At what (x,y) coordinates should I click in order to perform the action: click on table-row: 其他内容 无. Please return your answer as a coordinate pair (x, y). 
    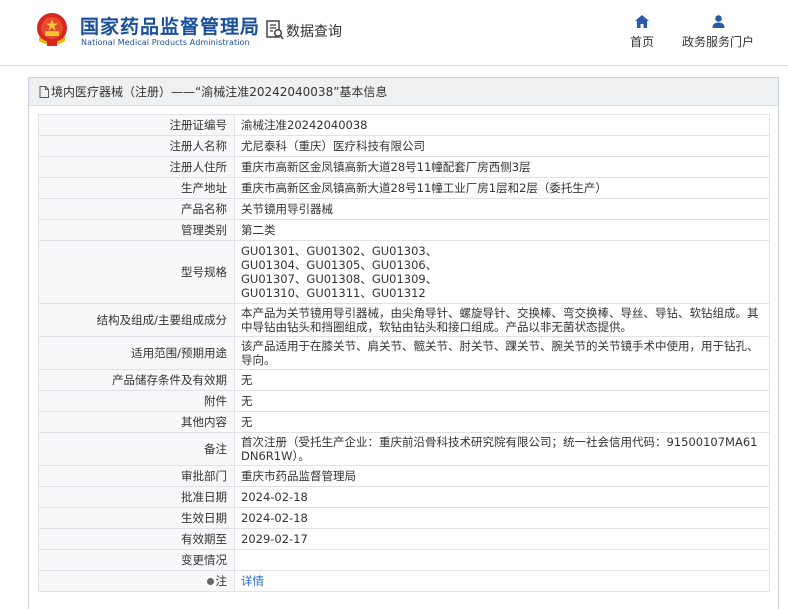
    Looking at the image, I should click on (404, 422).